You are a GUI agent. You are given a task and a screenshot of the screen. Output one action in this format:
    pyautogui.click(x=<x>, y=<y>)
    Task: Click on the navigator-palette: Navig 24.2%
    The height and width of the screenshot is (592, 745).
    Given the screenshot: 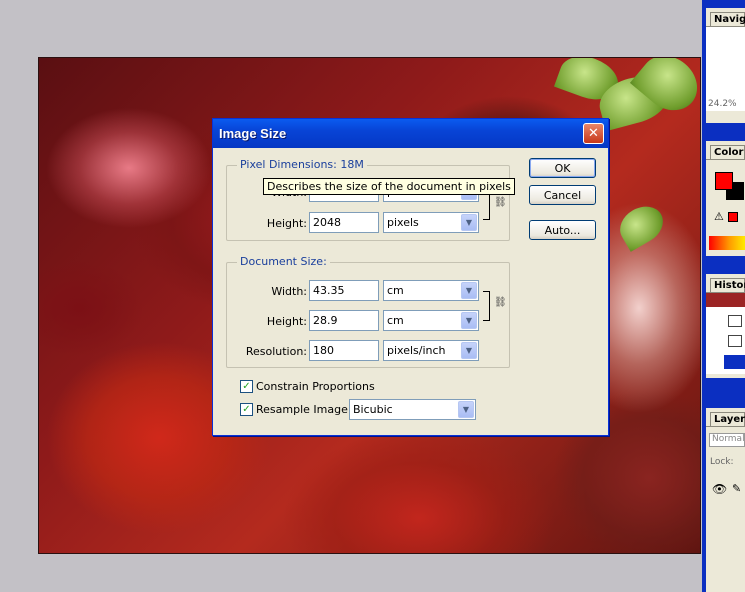 What is the action you would take?
    pyautogui.click(x=725, y=65)
    